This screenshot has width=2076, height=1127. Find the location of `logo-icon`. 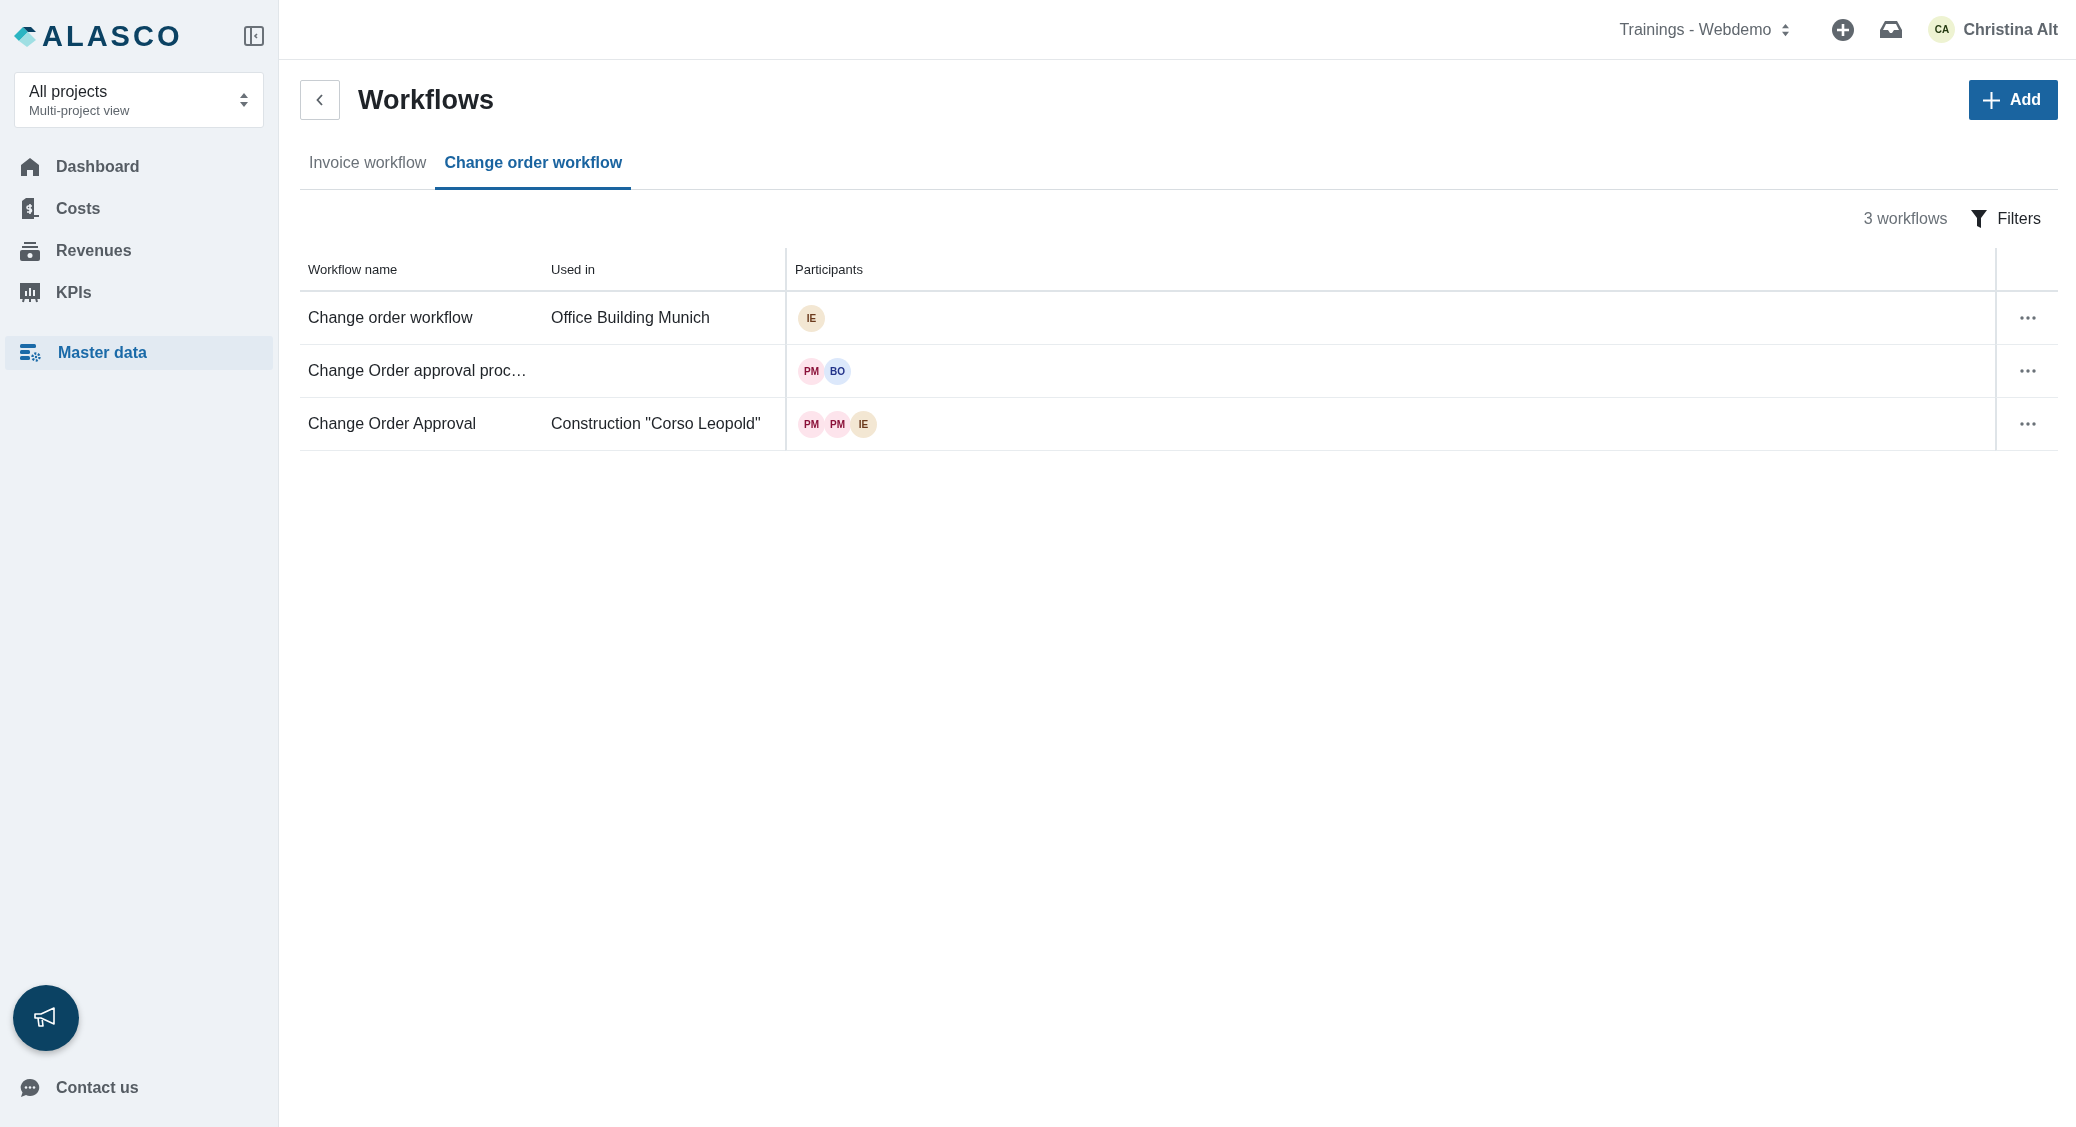

logo-icon is located at coordinates (26, 36).